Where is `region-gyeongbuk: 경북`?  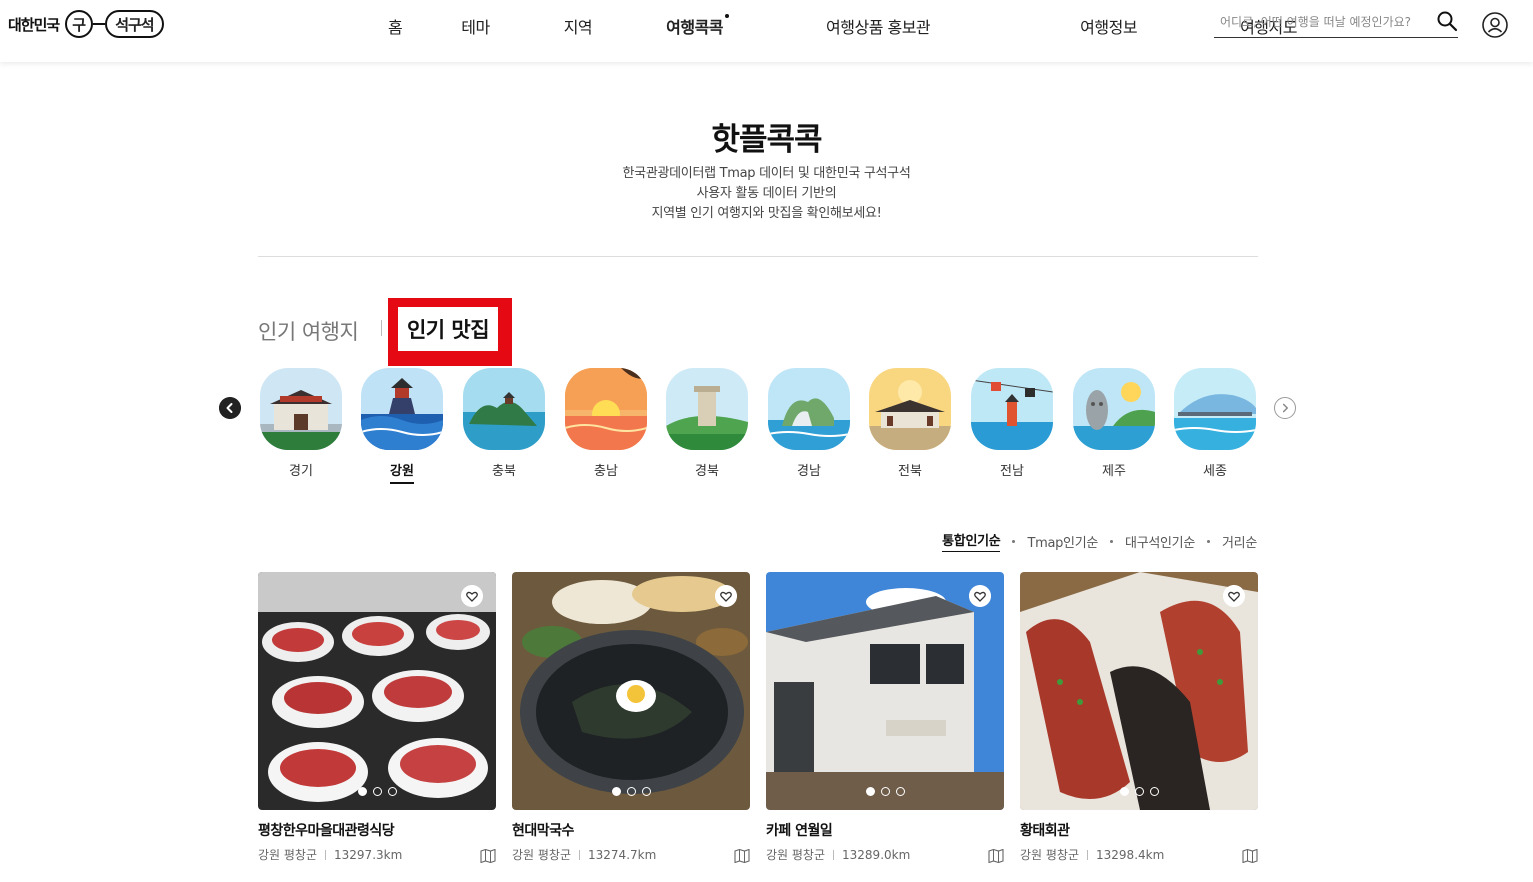 region-gyeongbuk: 경북 is located at coordinates (707, 423).